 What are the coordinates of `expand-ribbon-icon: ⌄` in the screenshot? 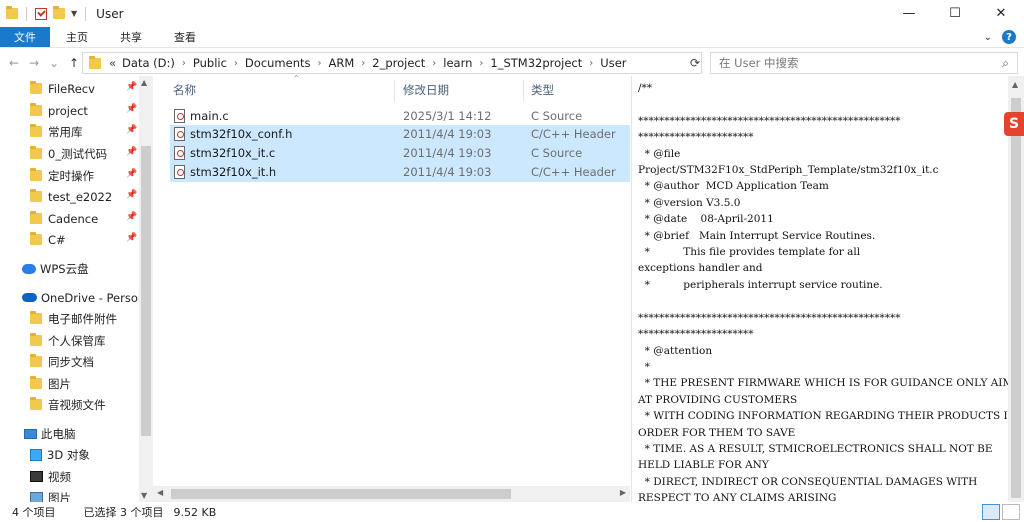 It's located at (988, 37).